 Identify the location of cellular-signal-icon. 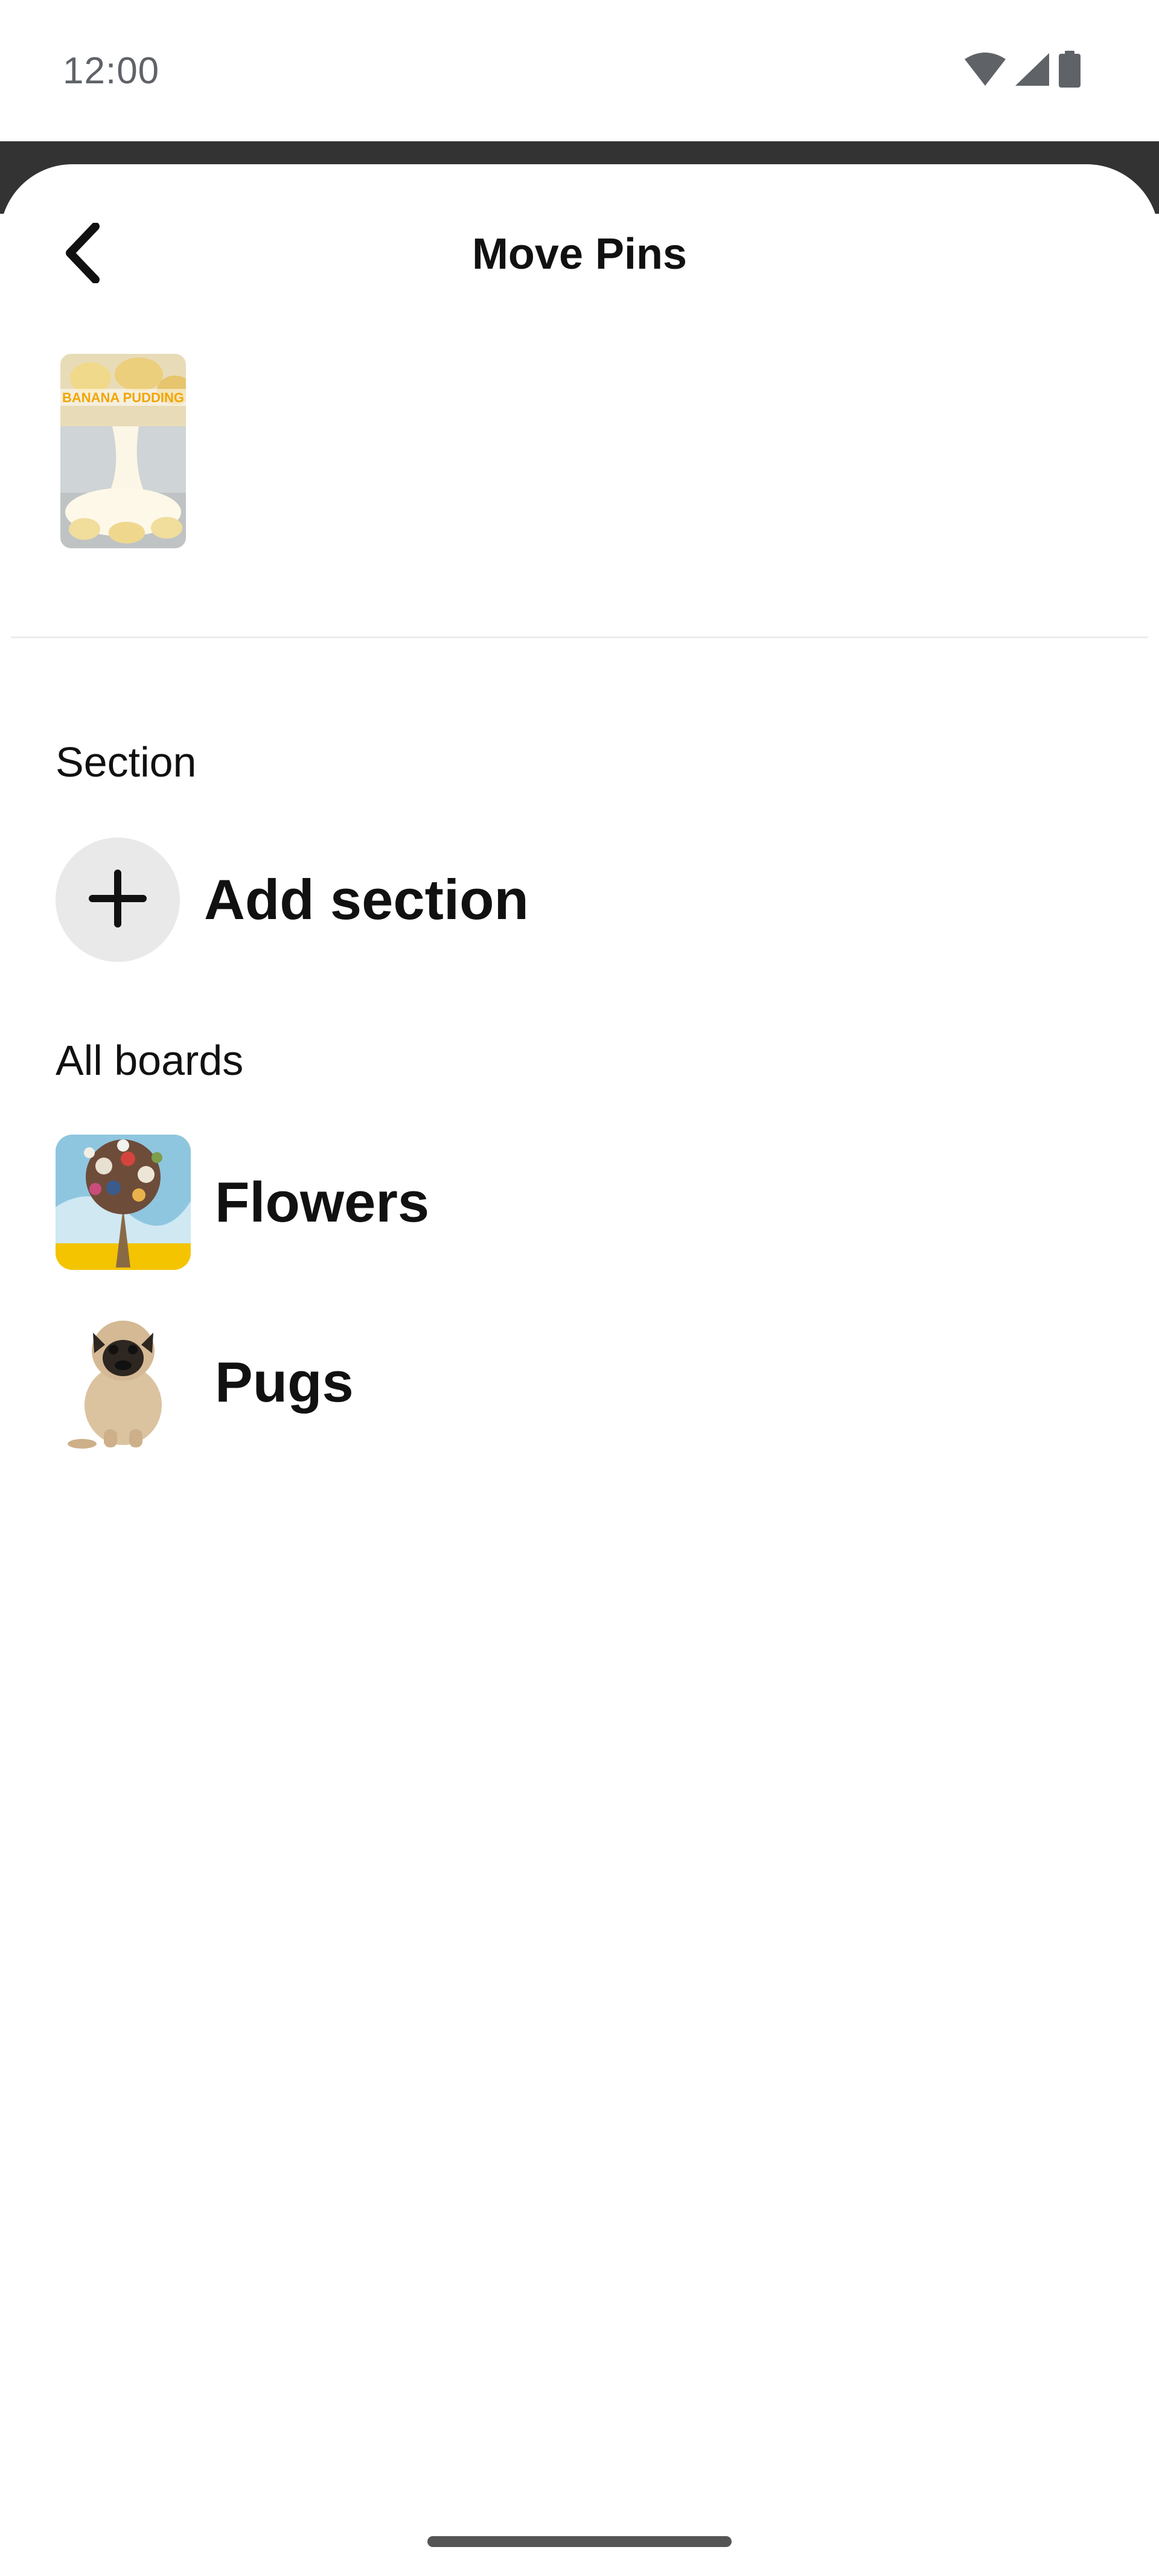
(1032, 71).